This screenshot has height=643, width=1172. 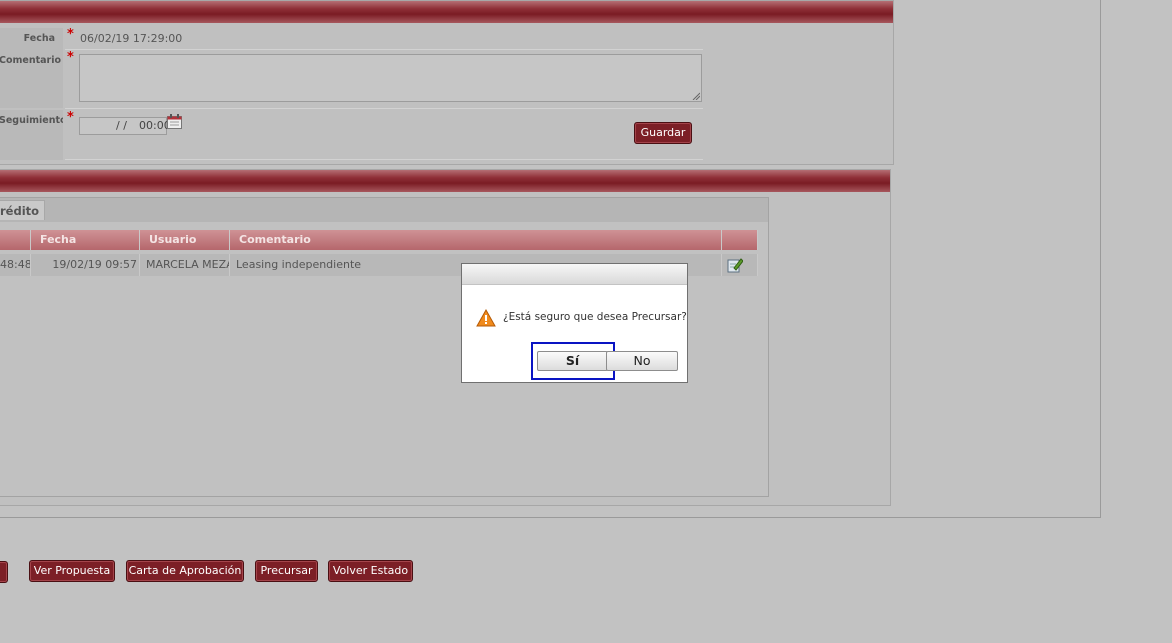 I want to click on no-button: No, so click(x=642, y=361).